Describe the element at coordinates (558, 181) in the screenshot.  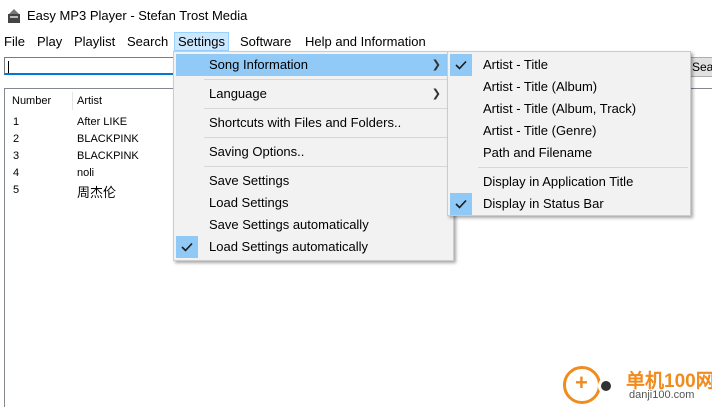
I see `menu-item-label: Display in Application Title` at that location.